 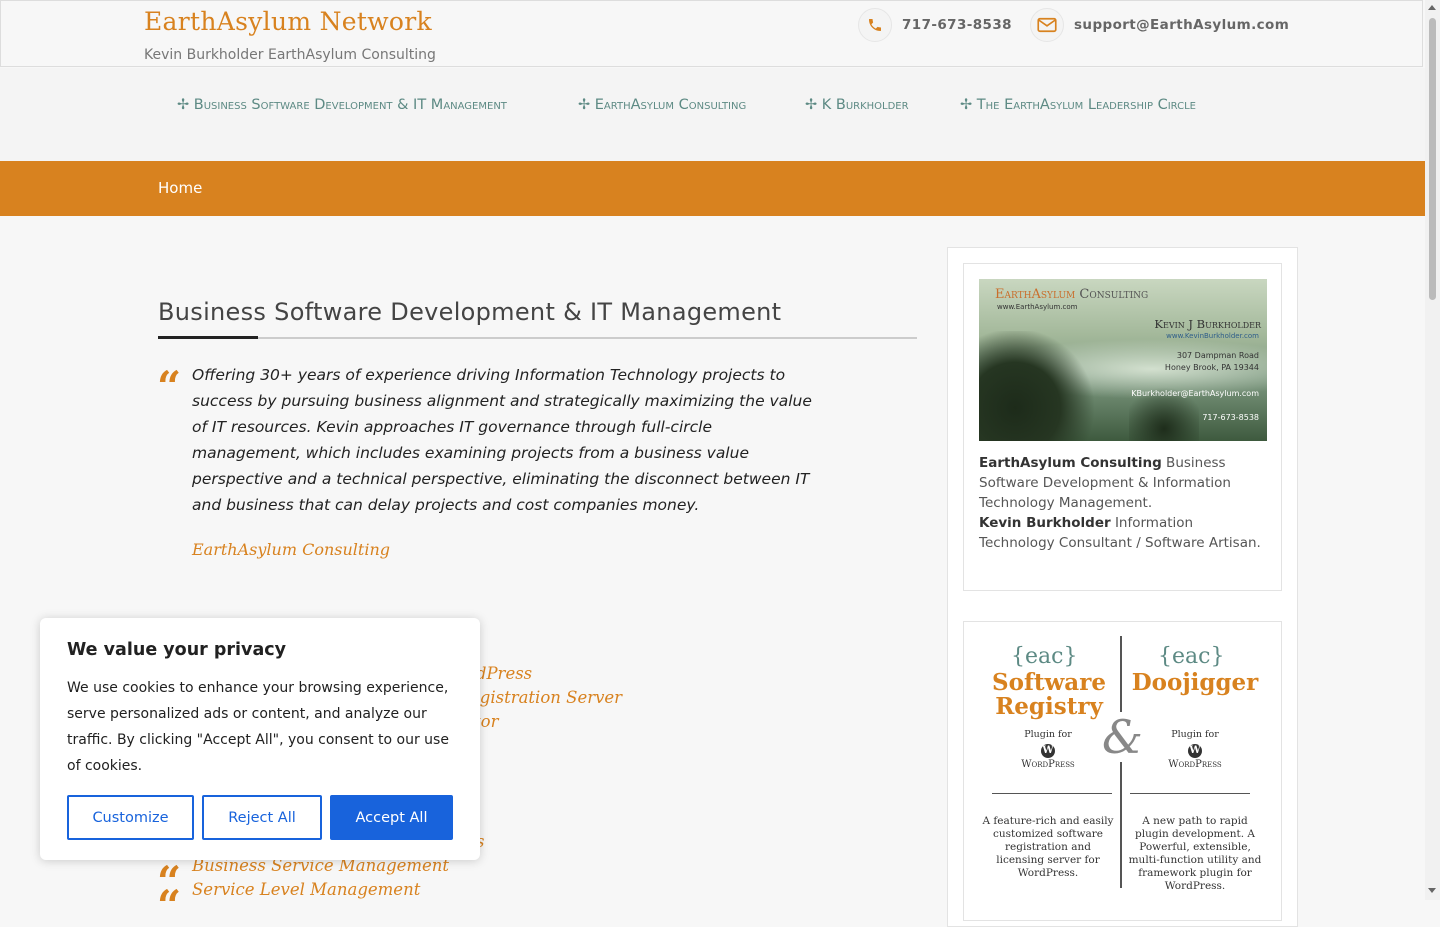 What do you see at coordinates (1230, 417) in the screenshot?
I see `card-phone: 717-673-8538` at bounding box center [1230, 417].